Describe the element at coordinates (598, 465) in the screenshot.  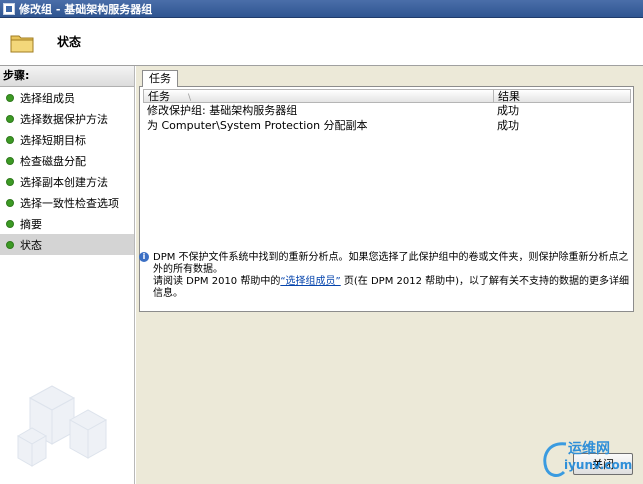
I see `watermark-en: iyunv.com` at that location.